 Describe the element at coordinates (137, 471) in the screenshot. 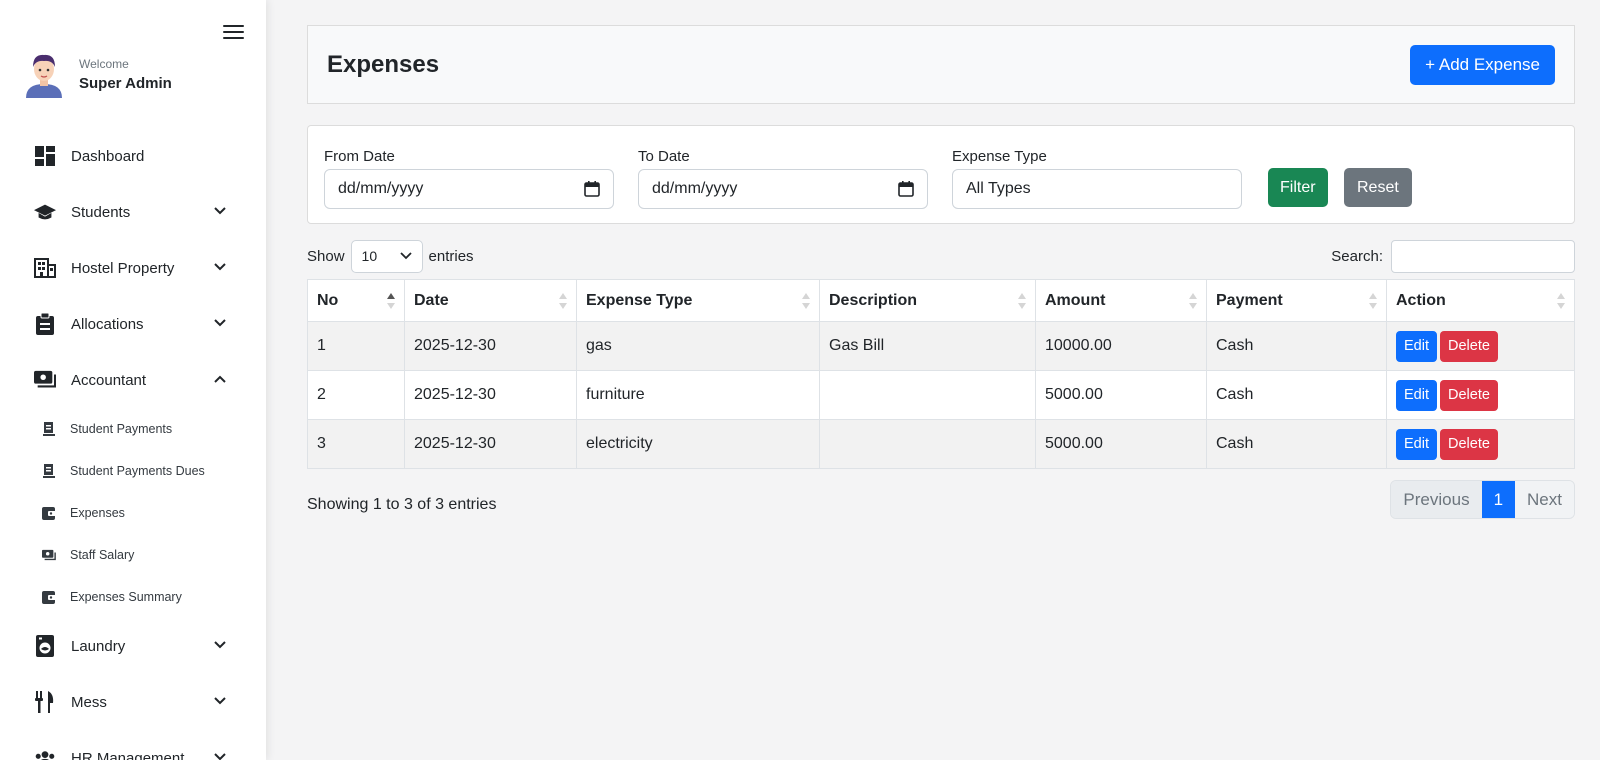

I see `sidebar-subitem-label: Student Payments Dues` at that location.